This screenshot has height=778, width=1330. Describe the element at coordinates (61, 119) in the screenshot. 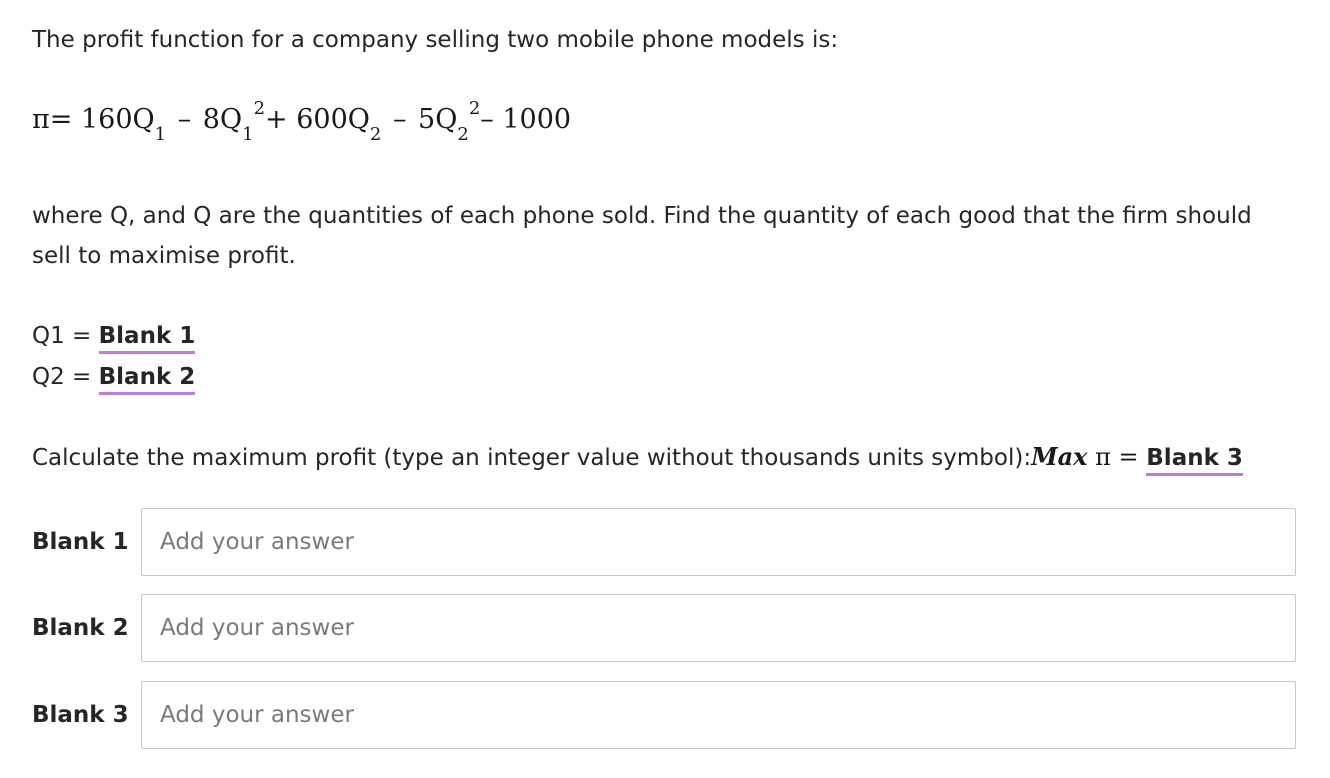

I see `formula-equals: =` at that location.